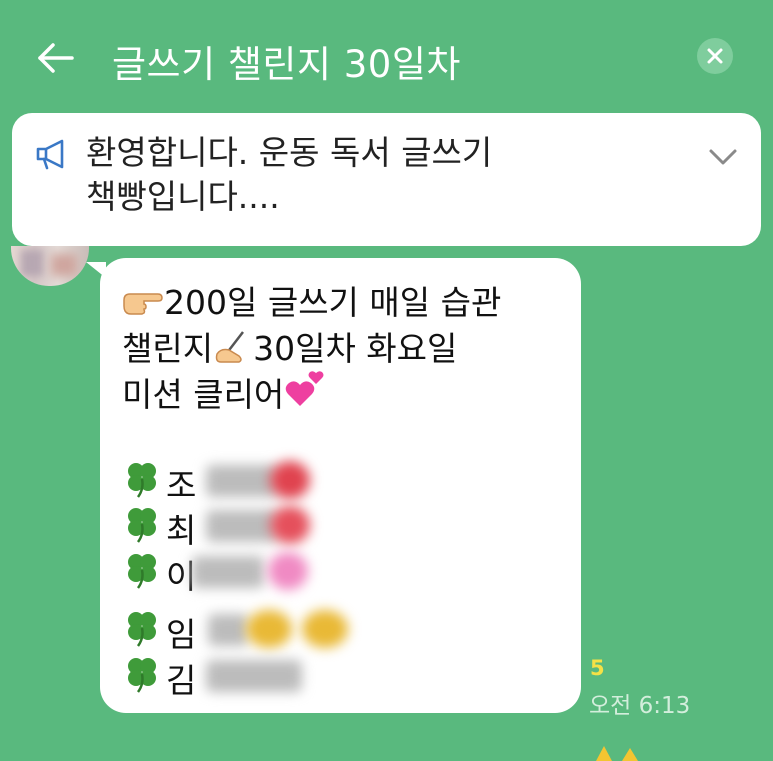 This screenshot has width=773, height=761. I want to click on member-initial: 김, so click(181, 680).